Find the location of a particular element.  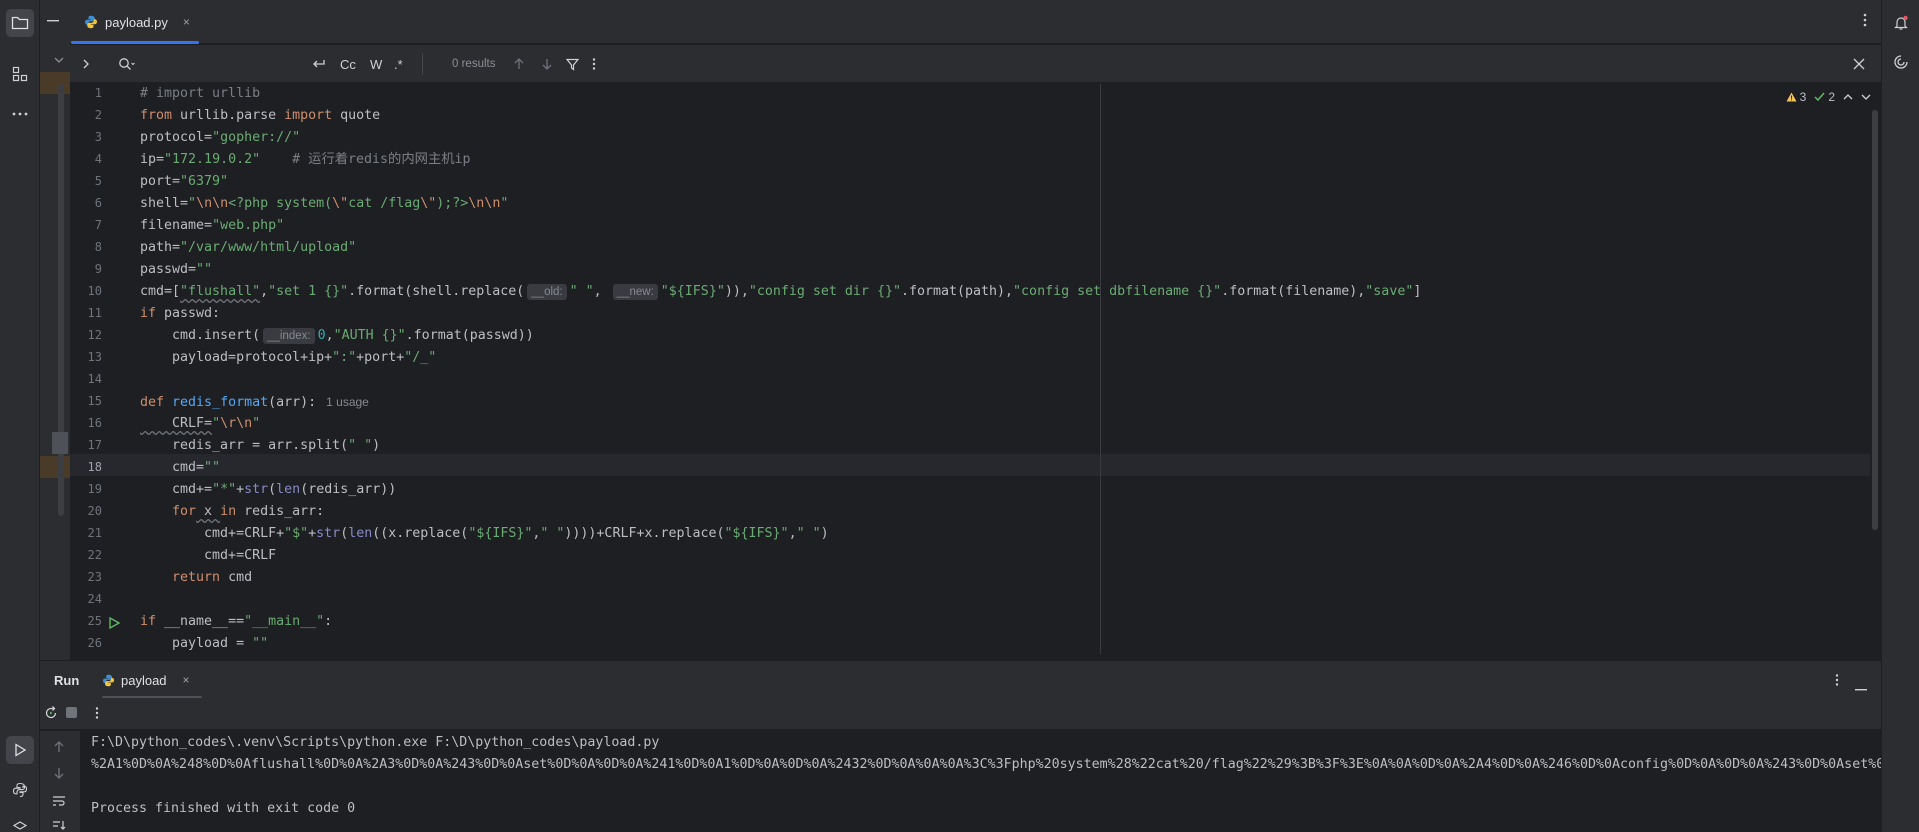

code-line-17: redis_arr = arr.split(" ") is located at coordinates (260, 446).